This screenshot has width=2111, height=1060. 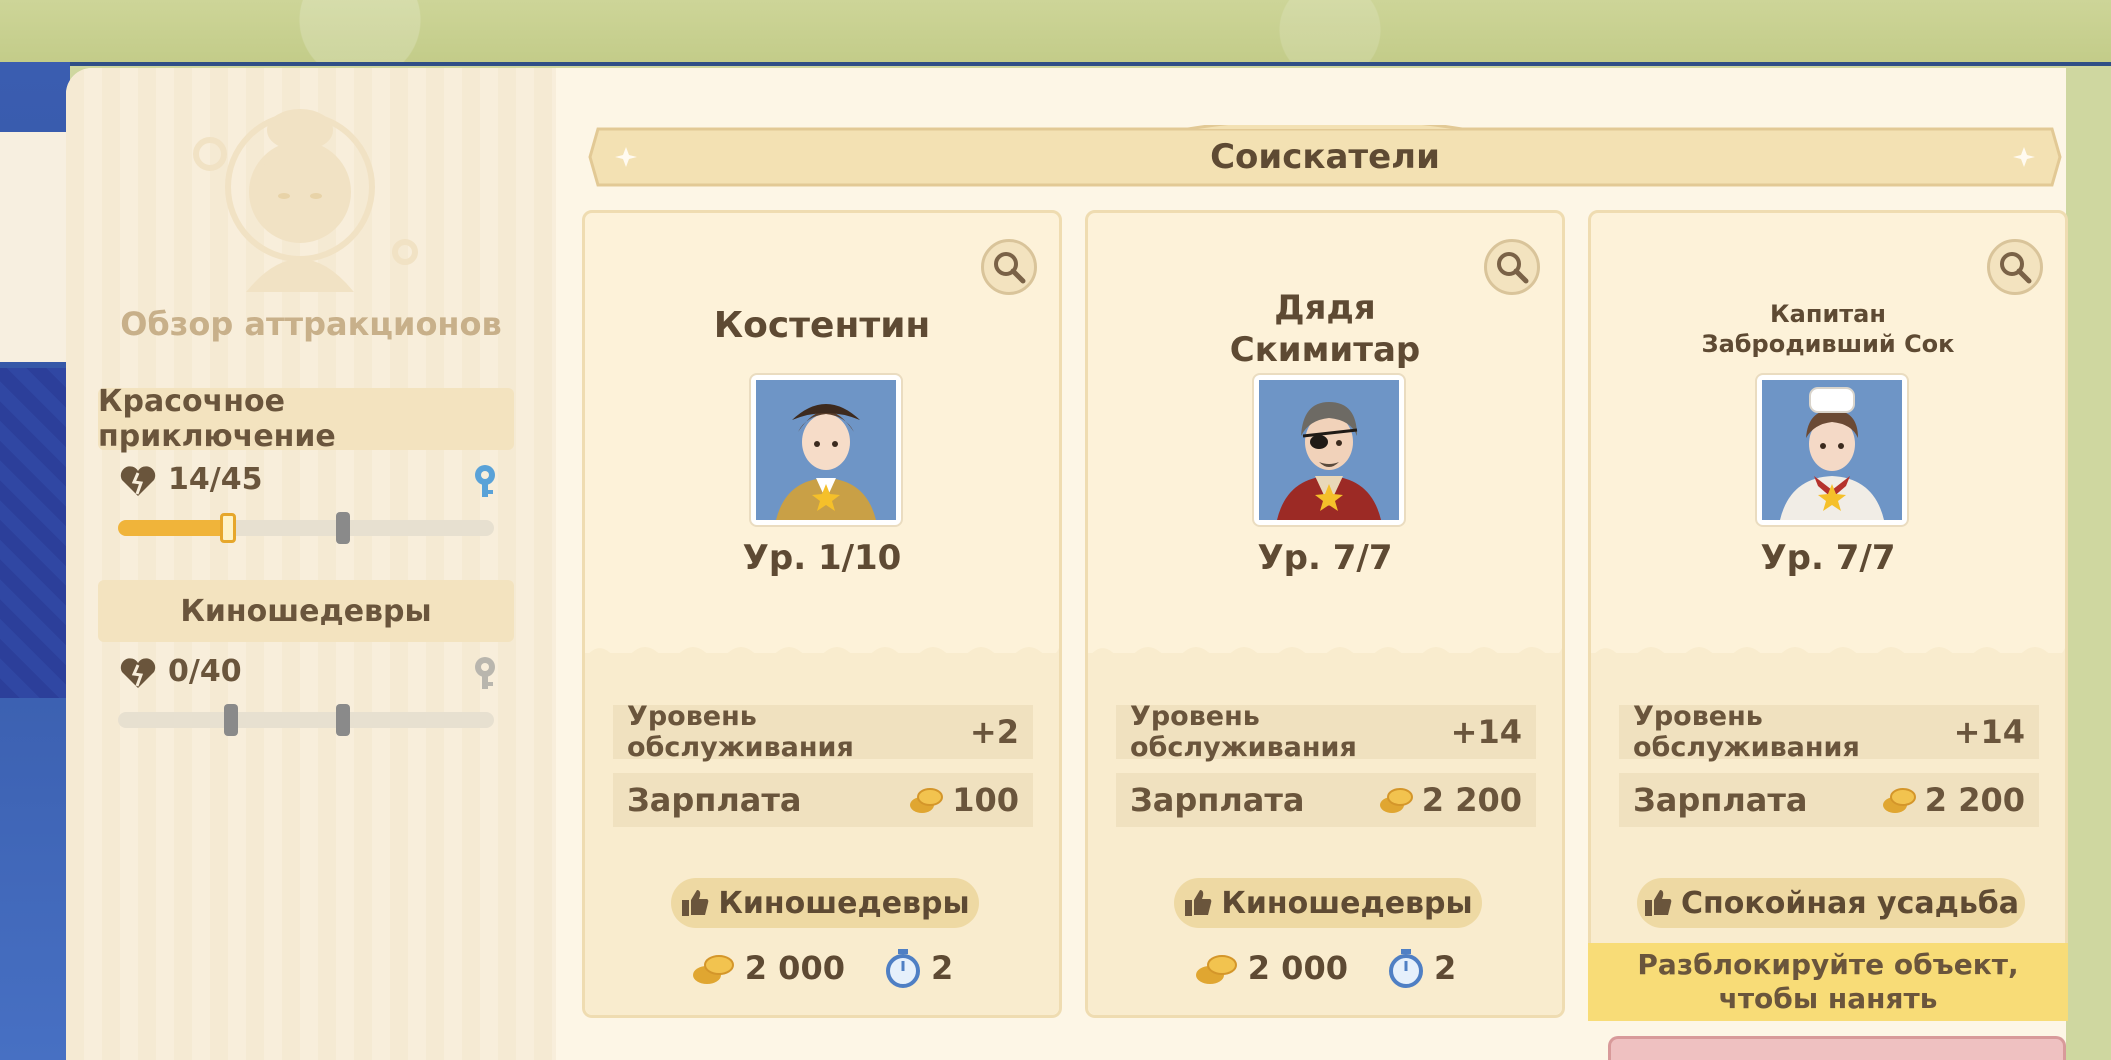 I want to click on candidate-name: Дядя Скимитар, so click(x=1325, y=329).